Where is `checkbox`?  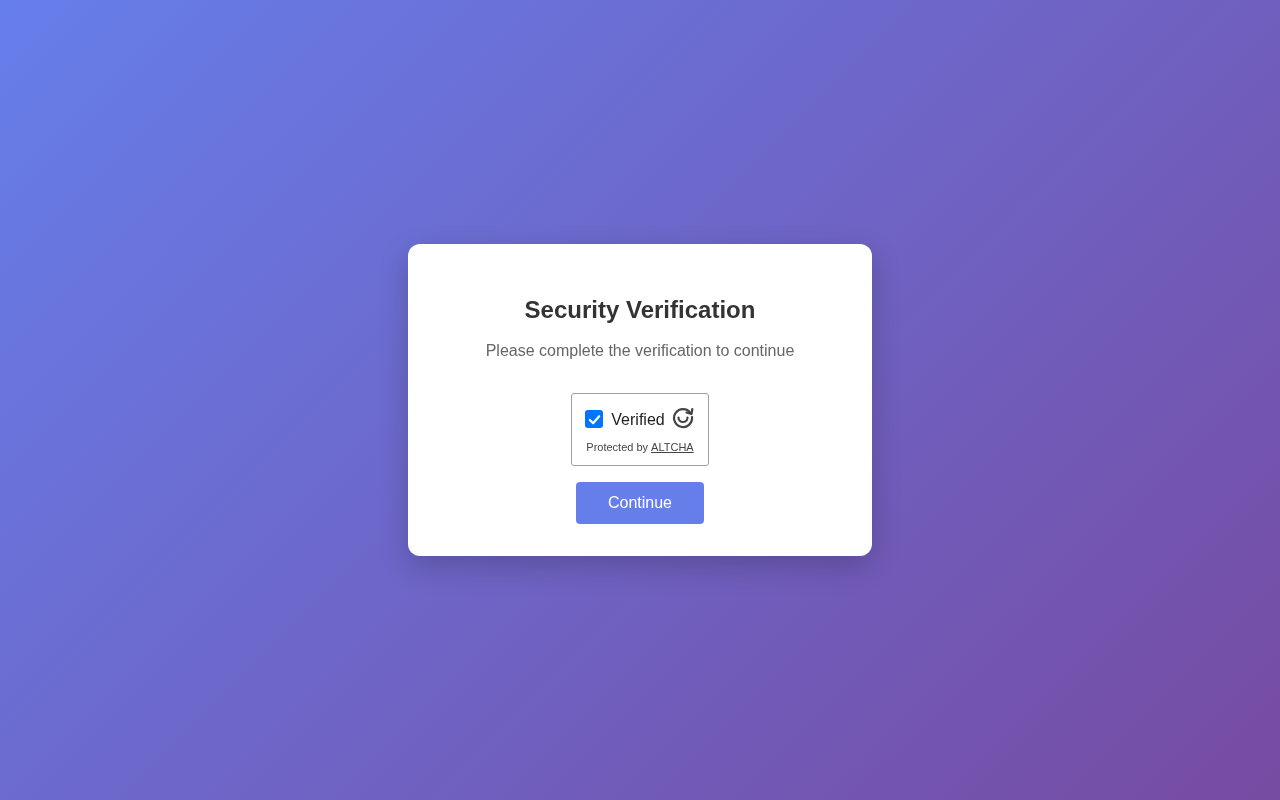
checkbox is located at coordinates (594, 419).